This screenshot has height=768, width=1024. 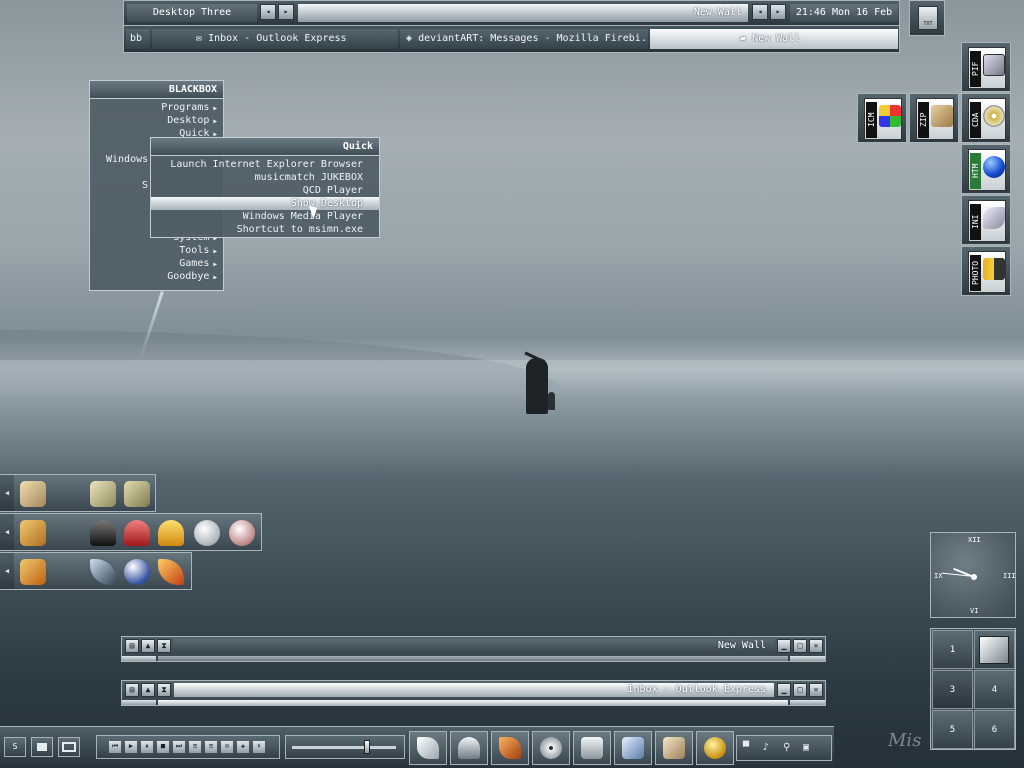 What do you see at coordinates (259, 747) in the screenshot?
I see `download-button: ⬇` at bounding box center [259, 747].